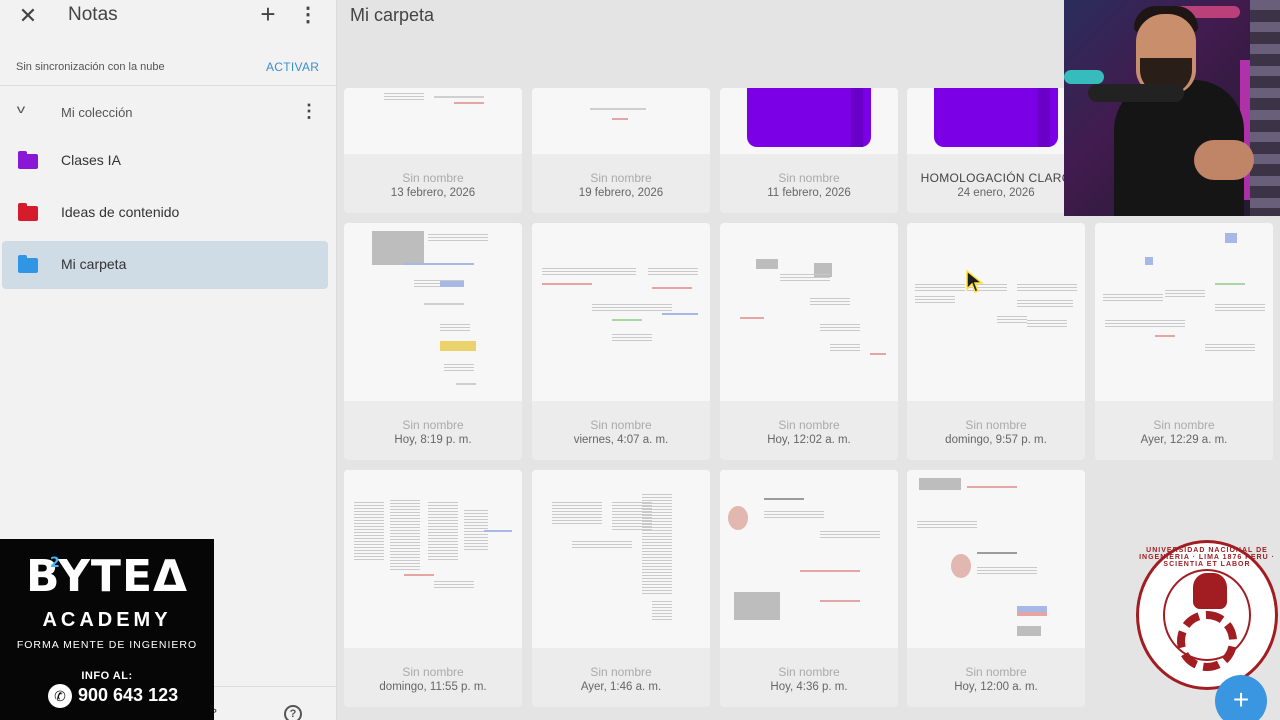  I want to click on note-card: Sin nombre Hoy, 8:19 p. m., so click(433, 341).